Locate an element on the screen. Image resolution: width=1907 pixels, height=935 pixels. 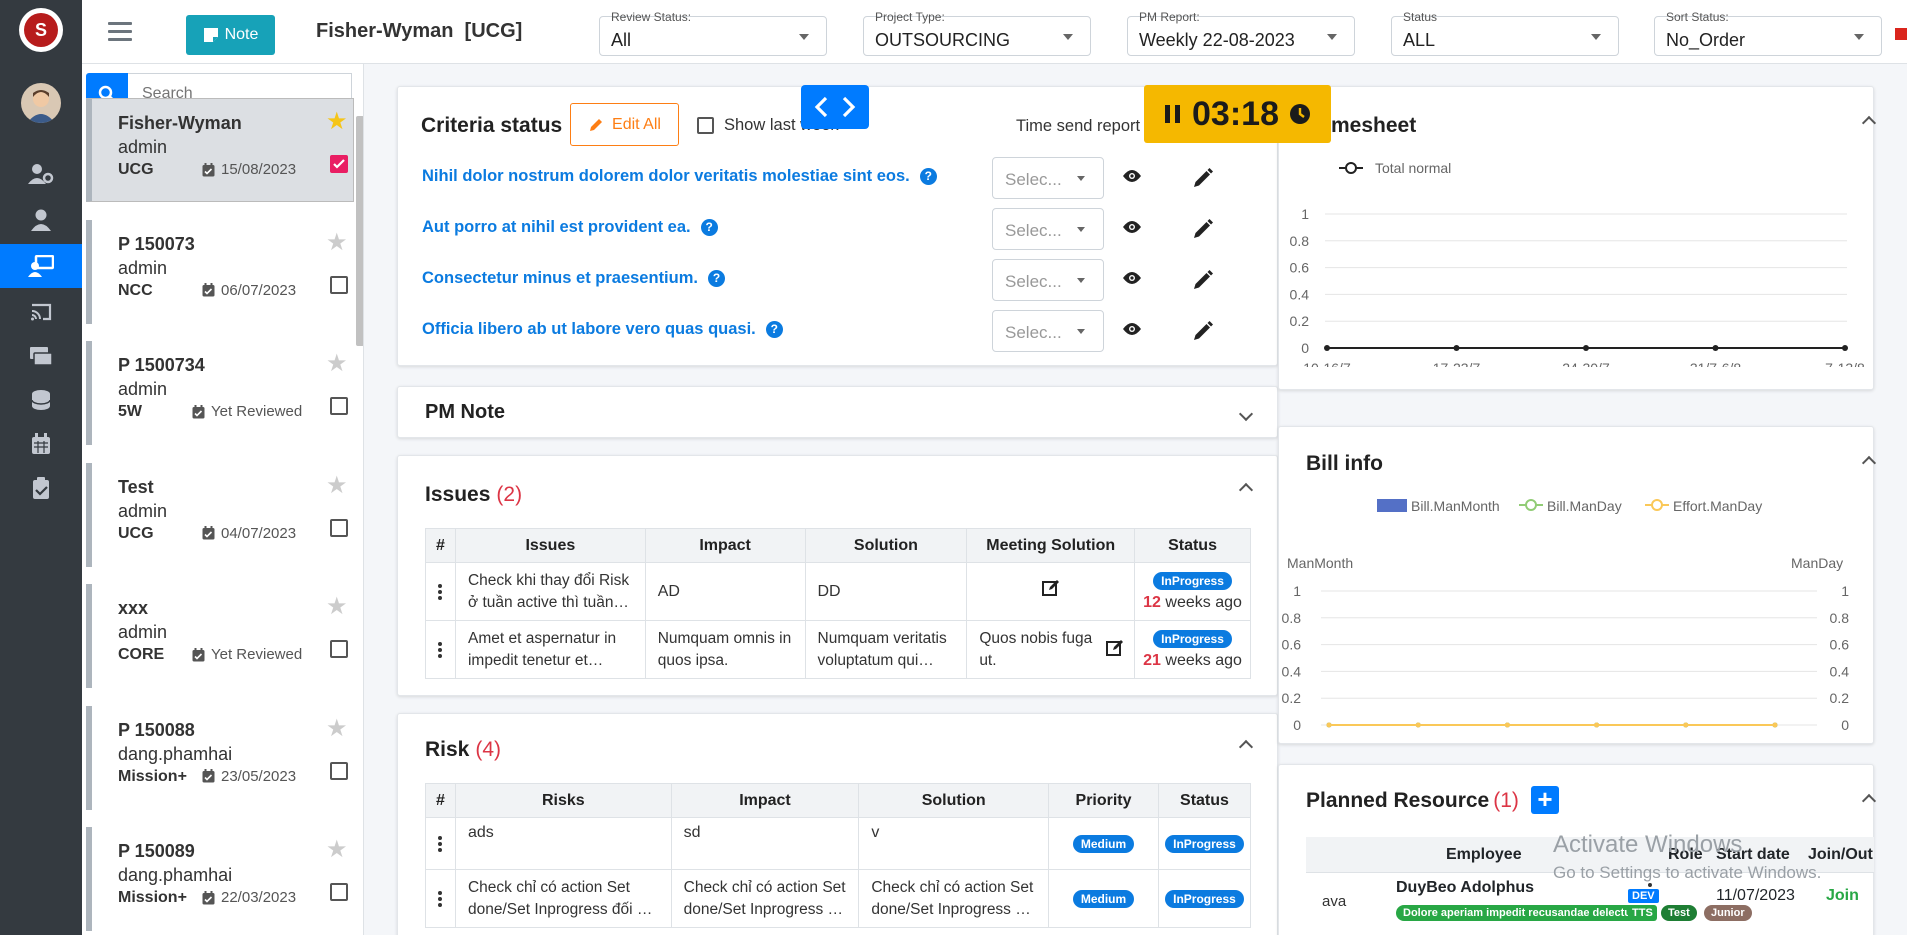
project-title: Fisher-Wyman [UCG] is located at coordinates (419, 31).